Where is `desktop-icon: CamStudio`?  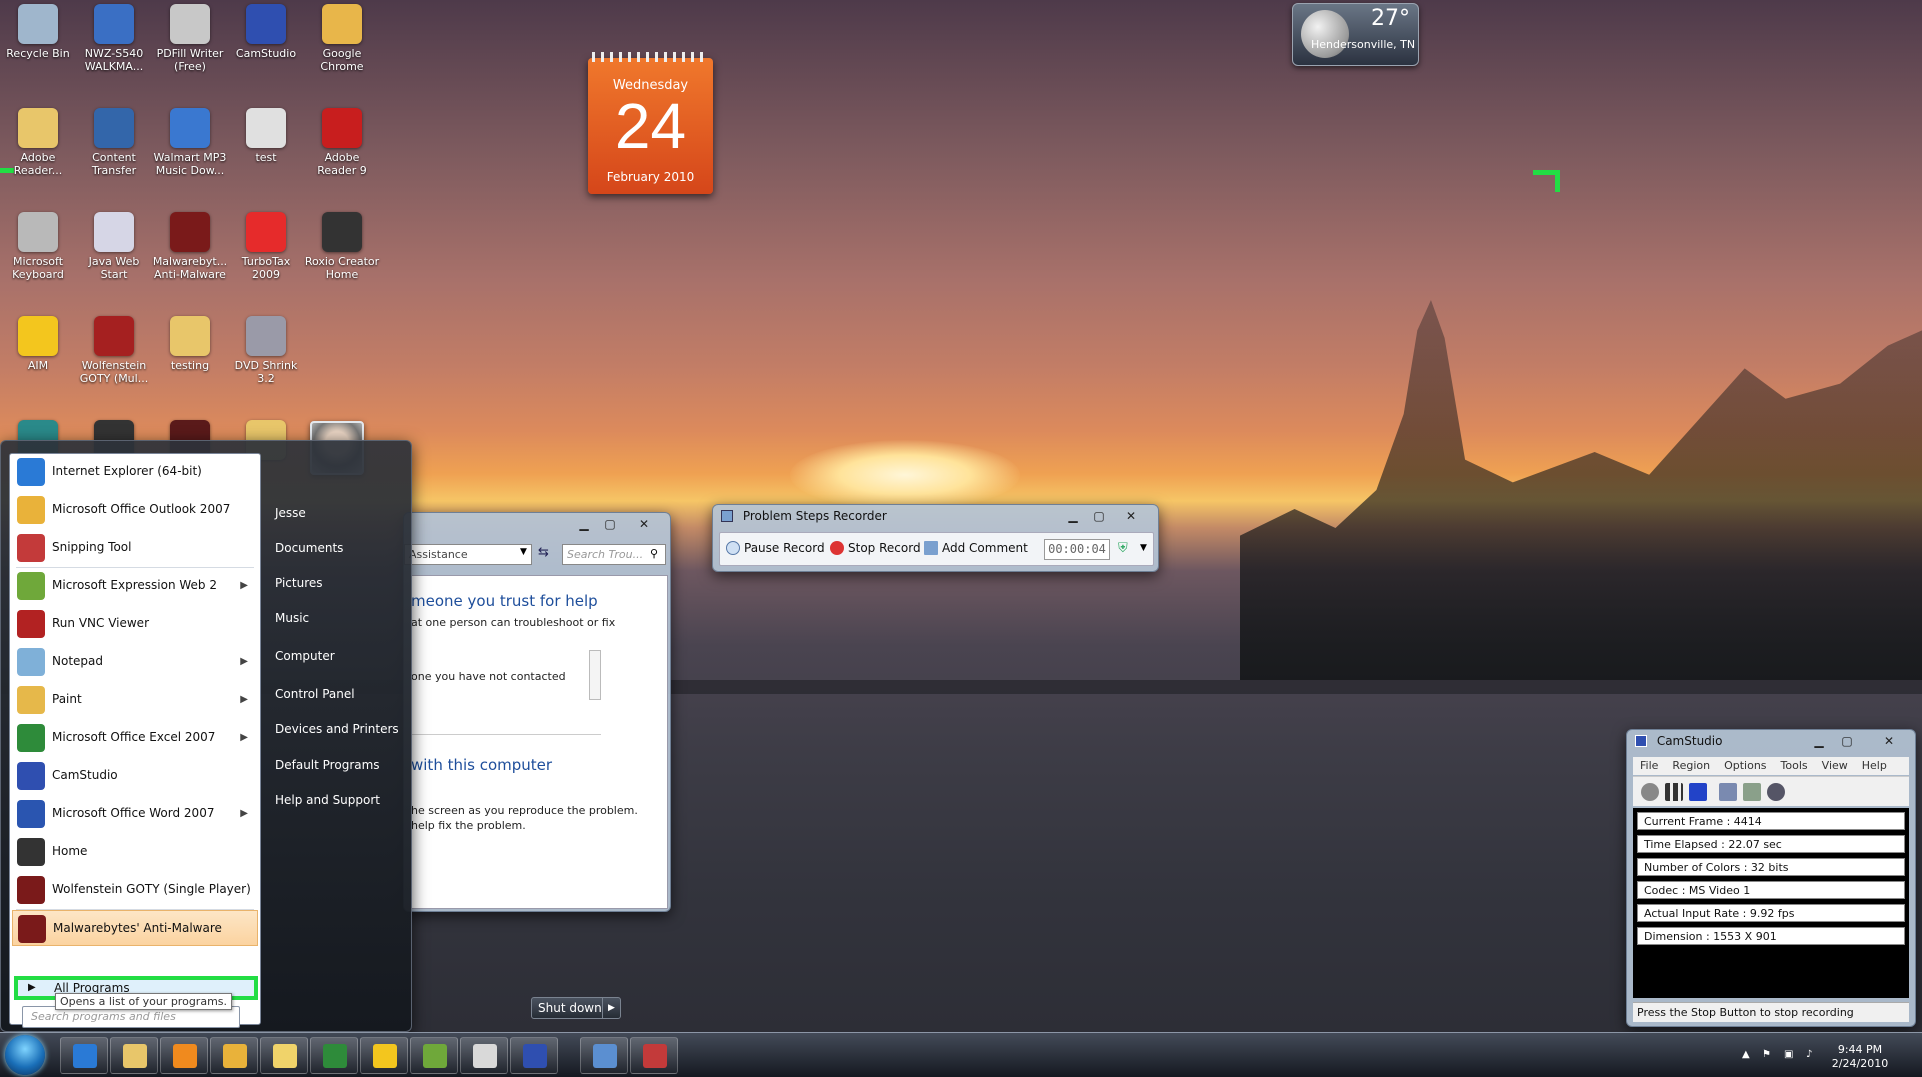
desktop-icon: CamStudio is located at coordinates (266, 32).